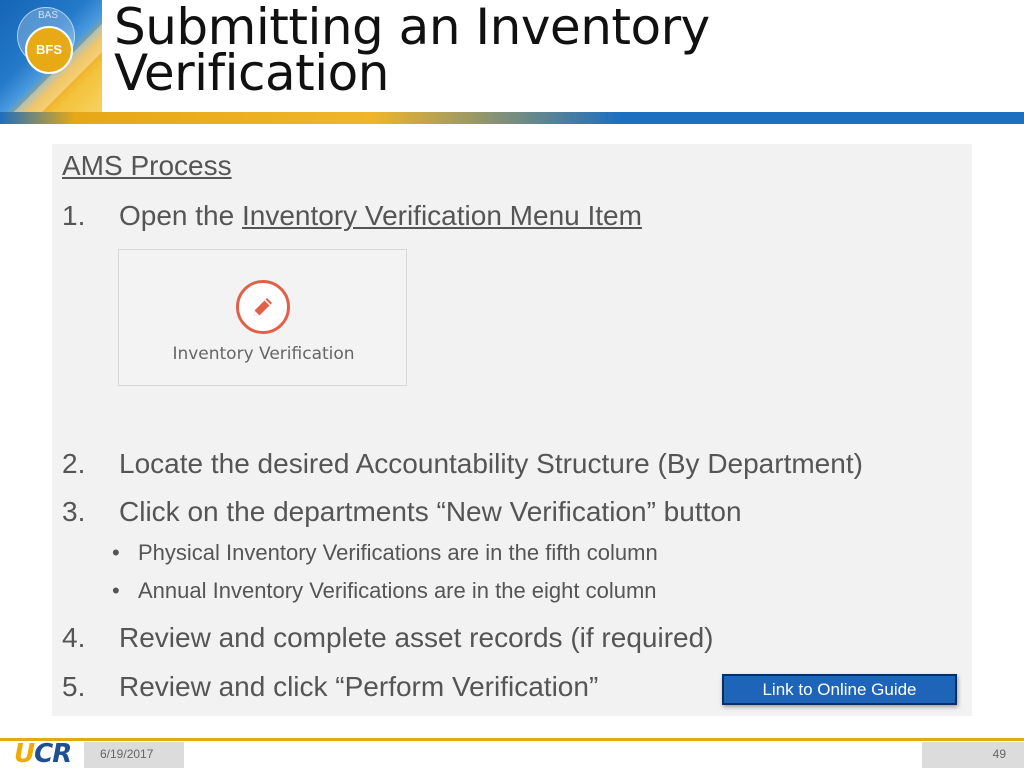 This screenshot has width=1024, height=768. What do you see at coordinates (147, 165) in the screenshot?
I see `section-title: AMS Process` at bounding box center [147, 165].